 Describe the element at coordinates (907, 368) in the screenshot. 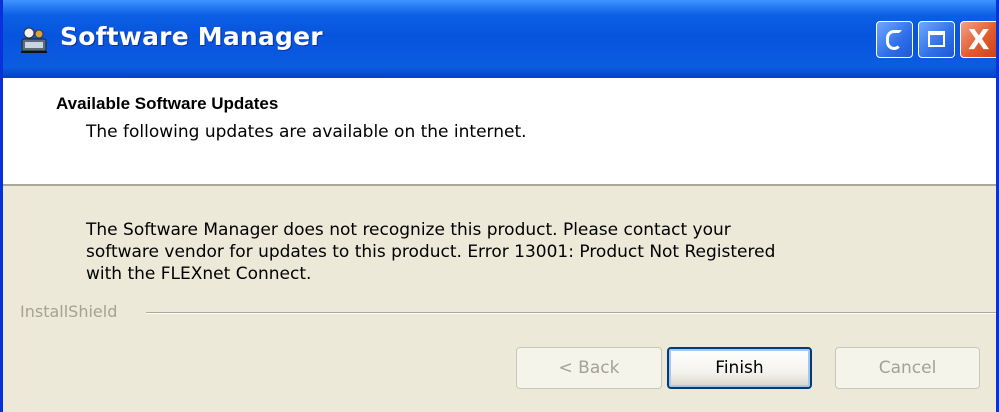

I see `cancel-button: Cancel` at that location.